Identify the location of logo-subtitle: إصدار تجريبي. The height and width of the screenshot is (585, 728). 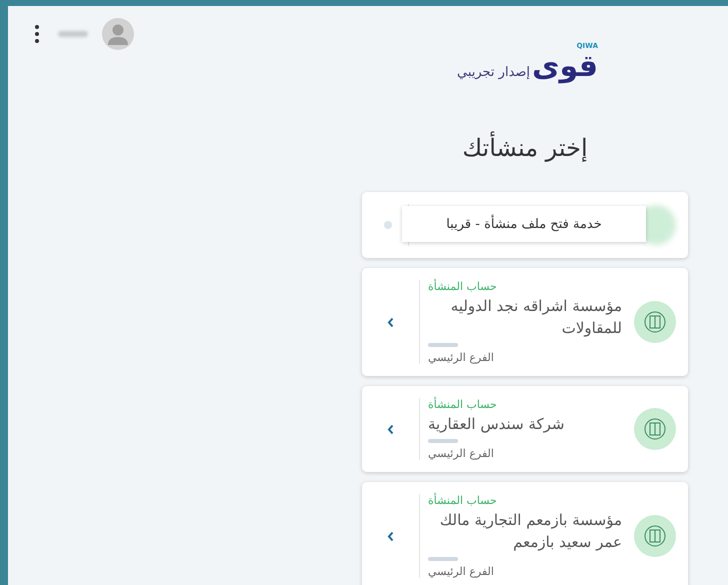
(493, 73).